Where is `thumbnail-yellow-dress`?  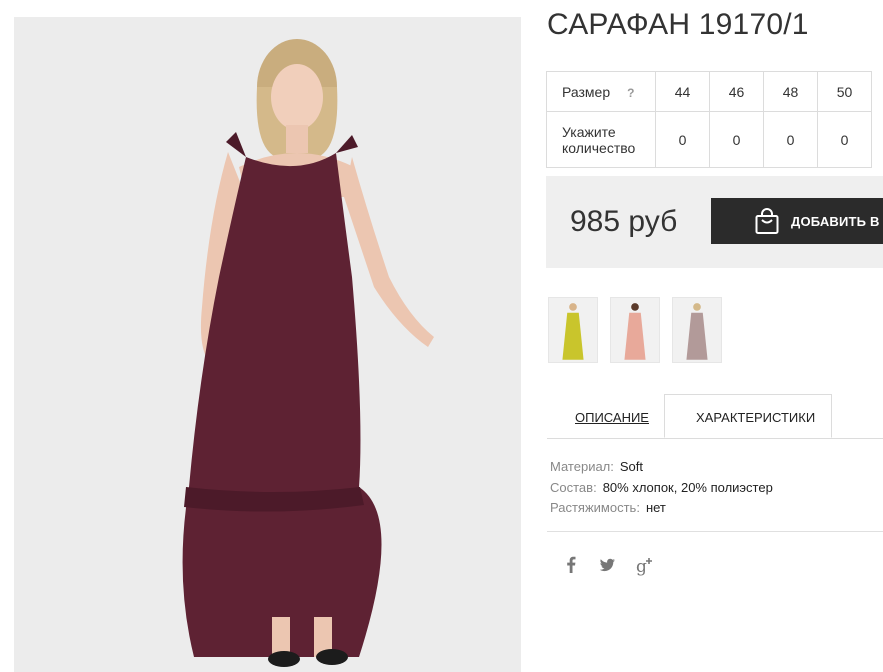 thumbnail-yellow-dress is located at coordinates (573, 330).